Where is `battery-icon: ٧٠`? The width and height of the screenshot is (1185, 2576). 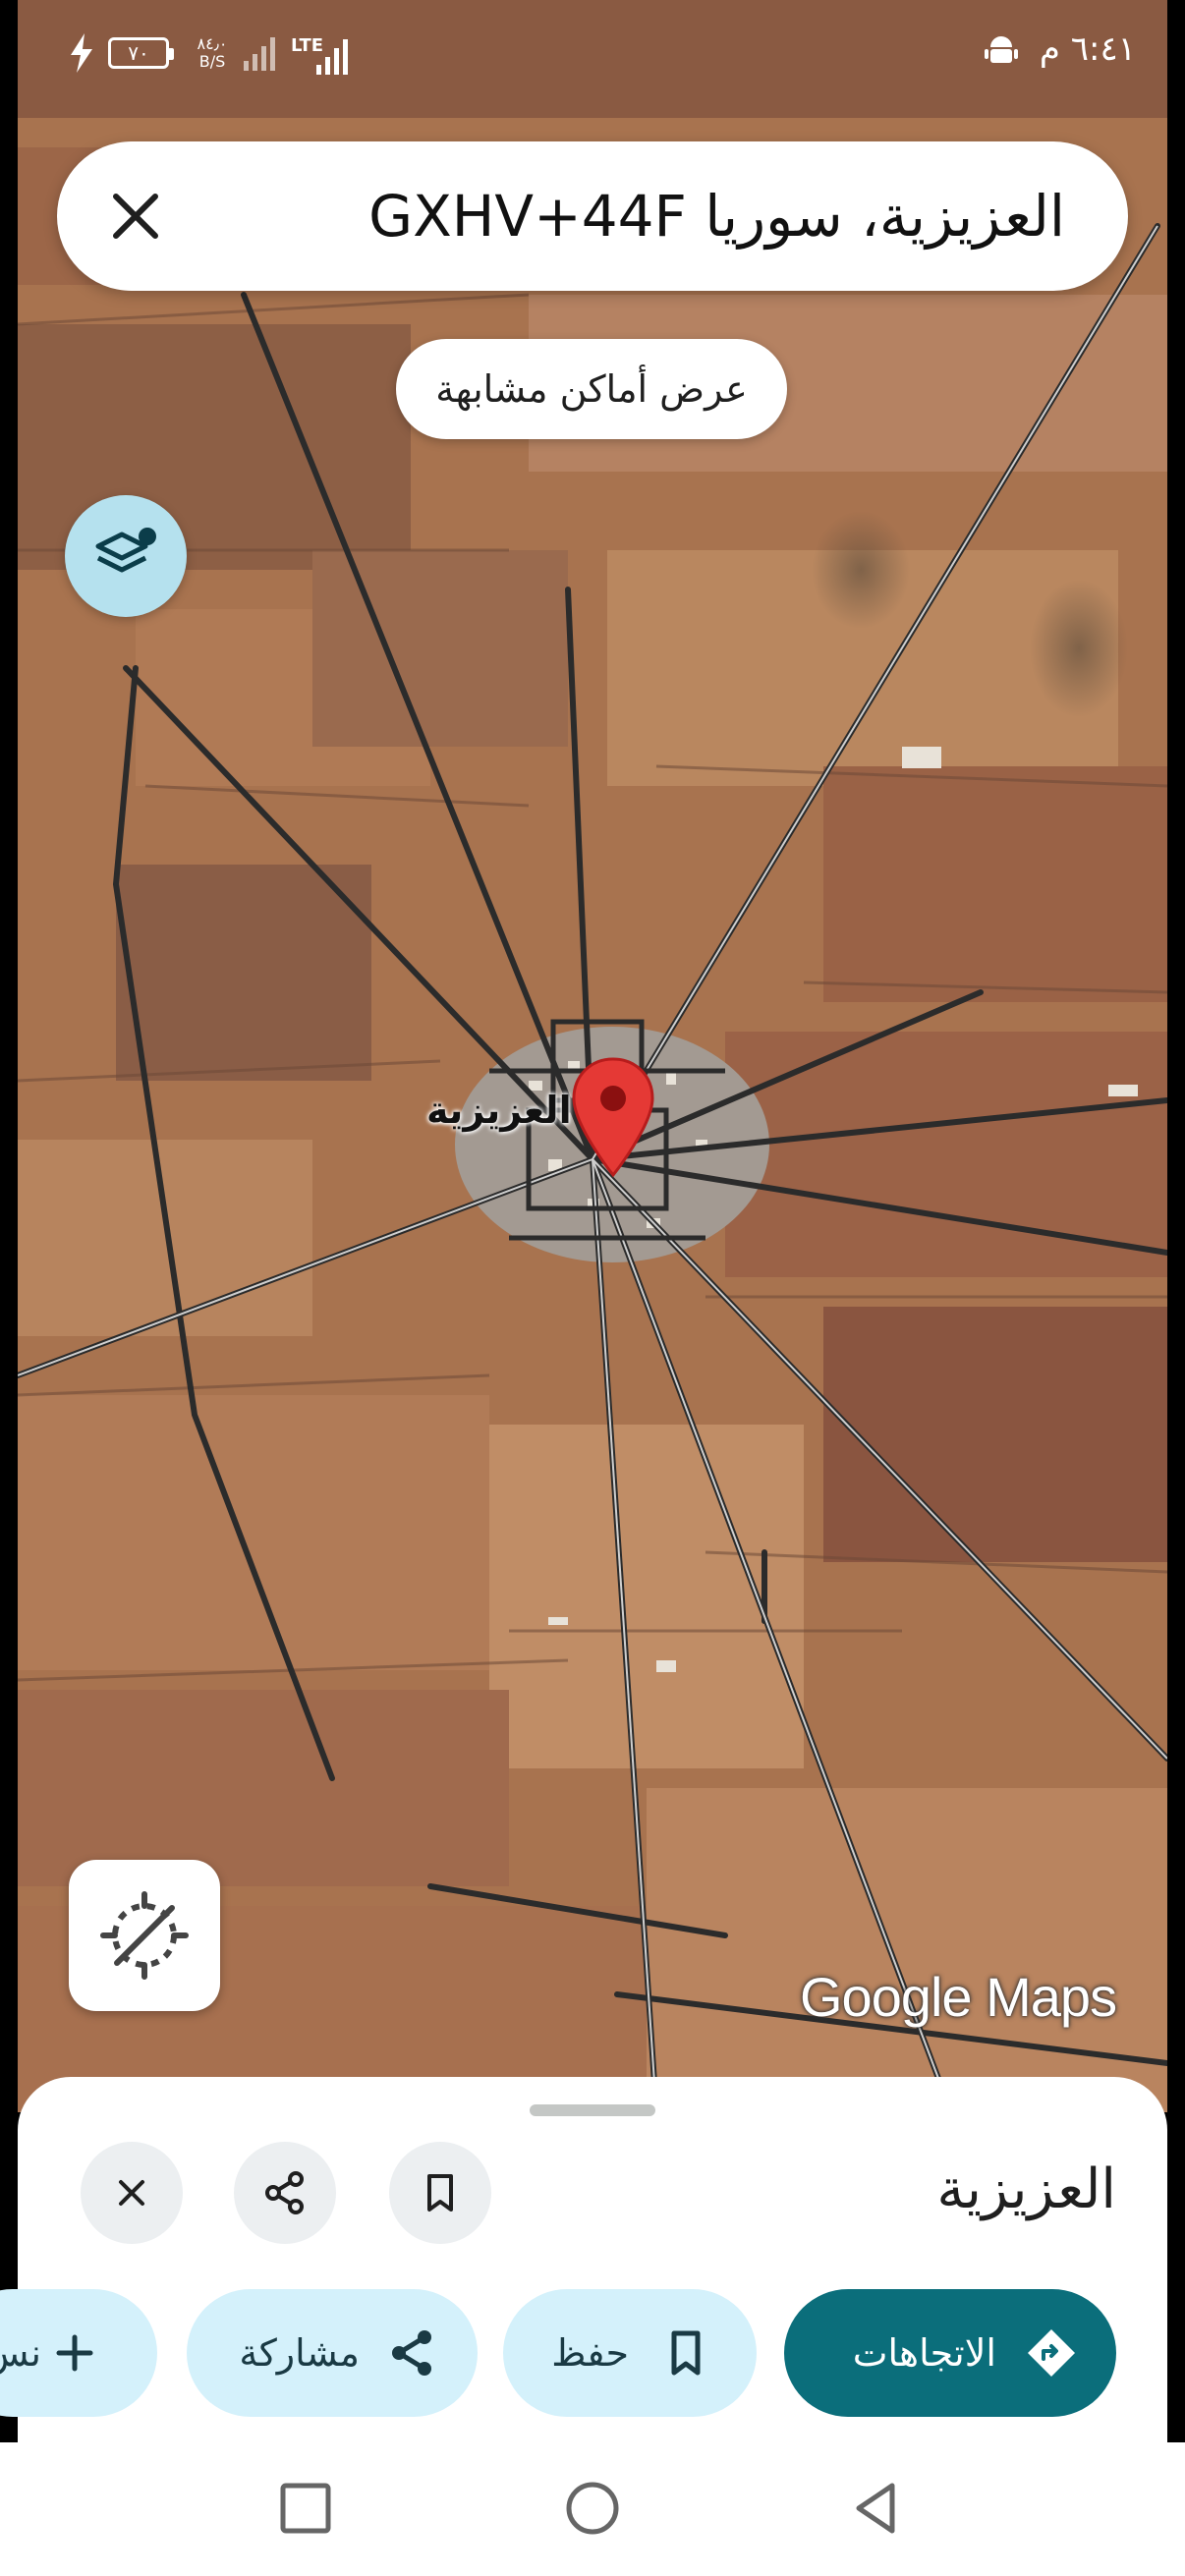
battery-icon: ٧٠ is located at coordinates (141, 53).